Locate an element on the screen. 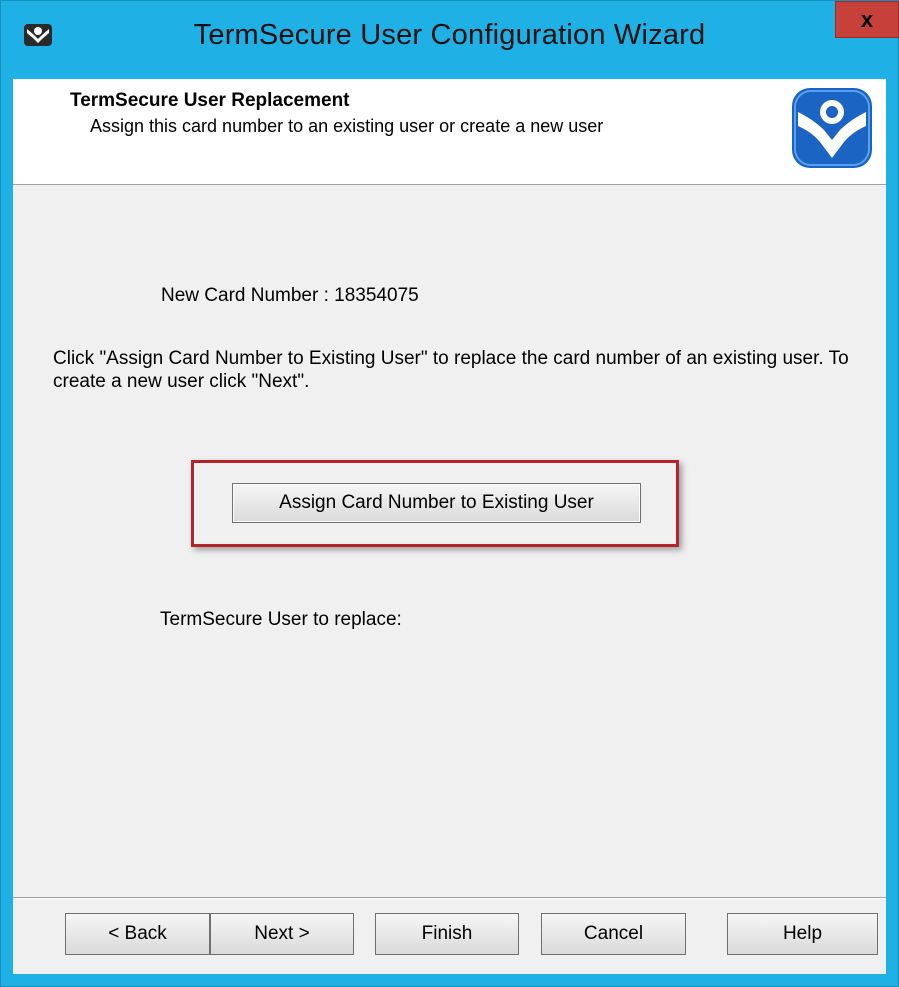 The width and height of the screenshot is (899, 987). close-icon: x is located at coordinates (867, 19).